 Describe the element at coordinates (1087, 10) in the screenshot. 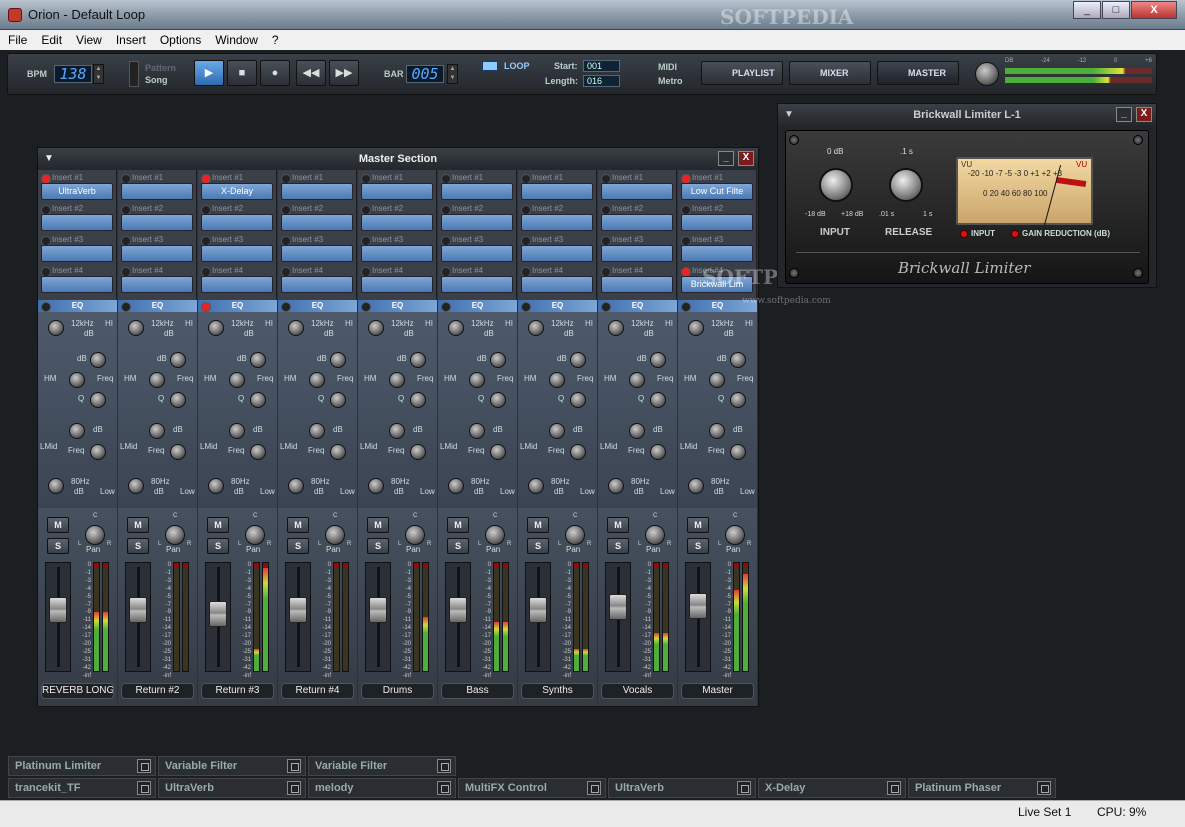

I see `minimize-button: _` at that location.